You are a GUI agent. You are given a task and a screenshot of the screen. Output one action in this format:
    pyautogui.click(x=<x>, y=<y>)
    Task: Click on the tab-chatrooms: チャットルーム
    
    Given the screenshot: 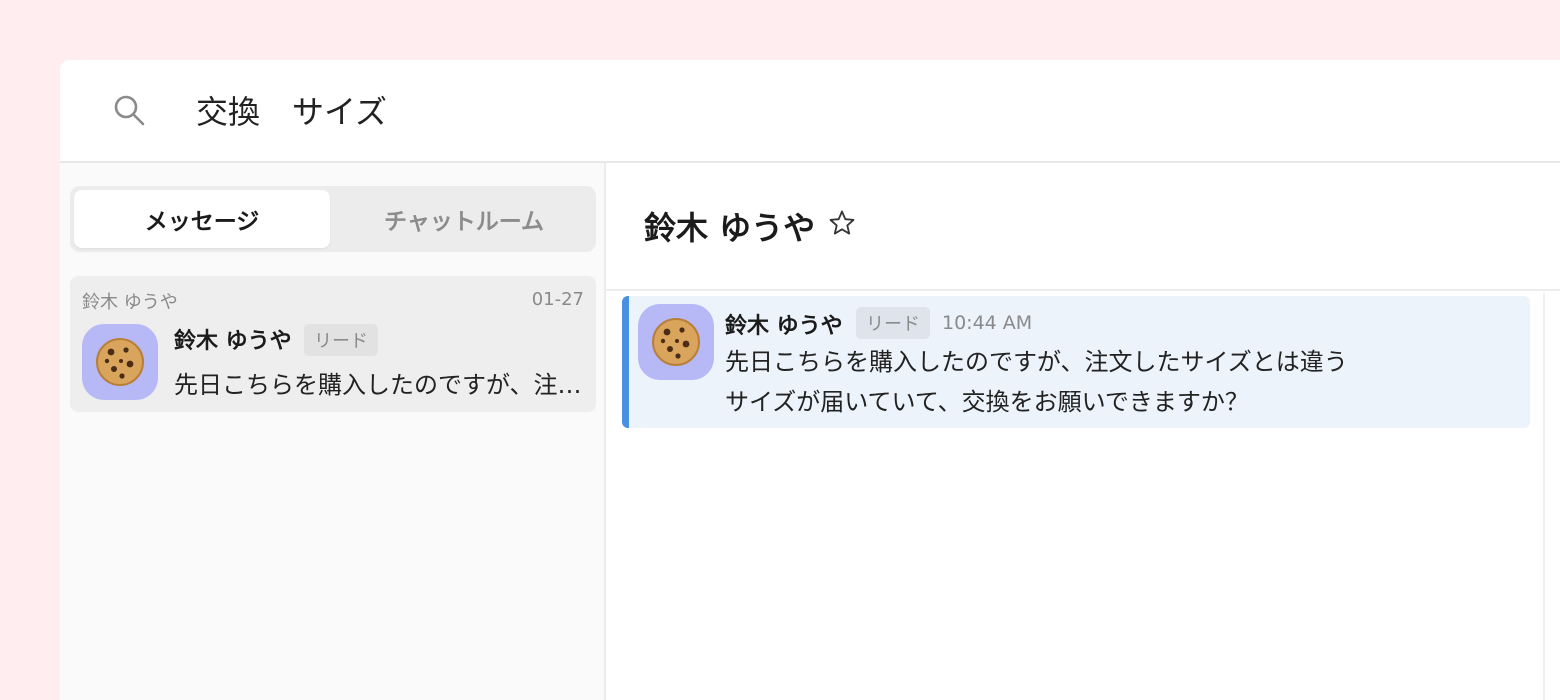 What is the action you would take?
    pyautogui.click(x=464, y=219)
    